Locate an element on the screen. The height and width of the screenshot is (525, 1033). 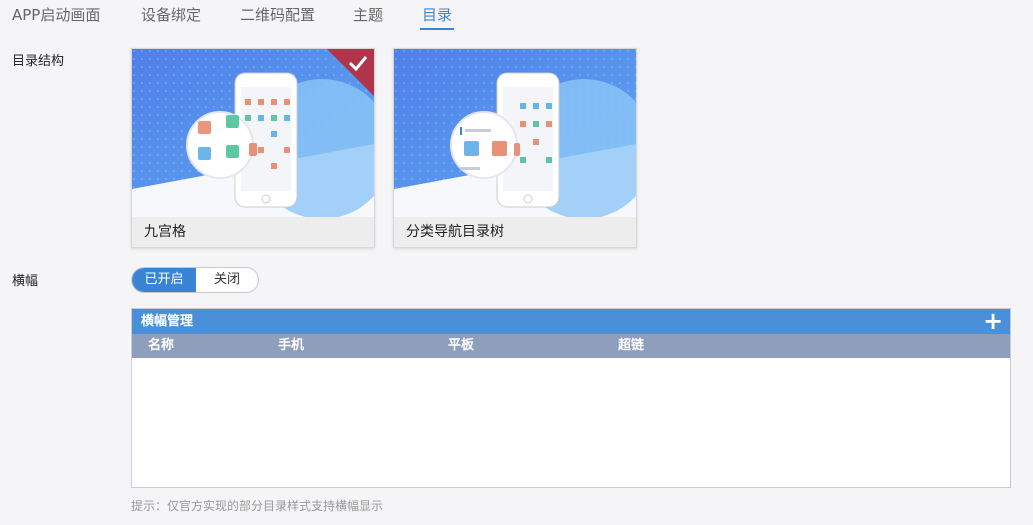
banner-table-header: 名称 手机 平板 超链 is located at coordinates (571, 346).